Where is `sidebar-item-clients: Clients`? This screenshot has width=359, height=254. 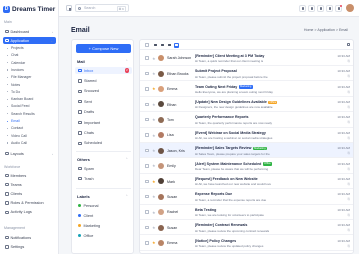
sidebar-item-clients: Clients is located at coordinates (29, 193).